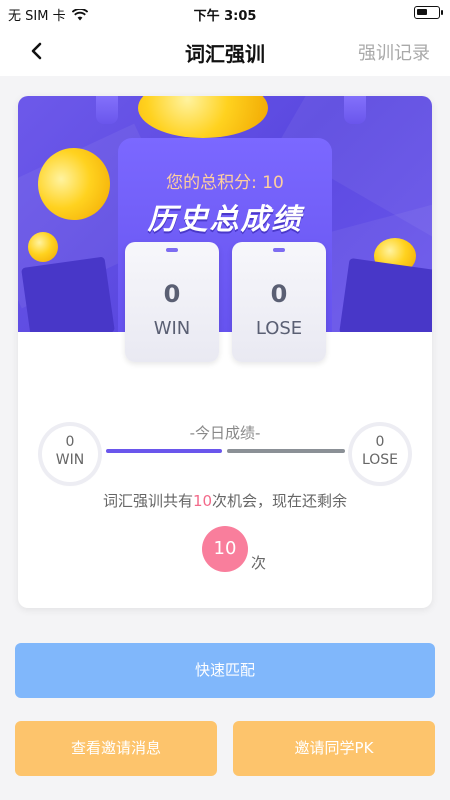 This screenshot has height=800, width=450. Describe the element at coordinates (394, 52) in the screenshot. I see `training-records-link: 强训记录` at that location.